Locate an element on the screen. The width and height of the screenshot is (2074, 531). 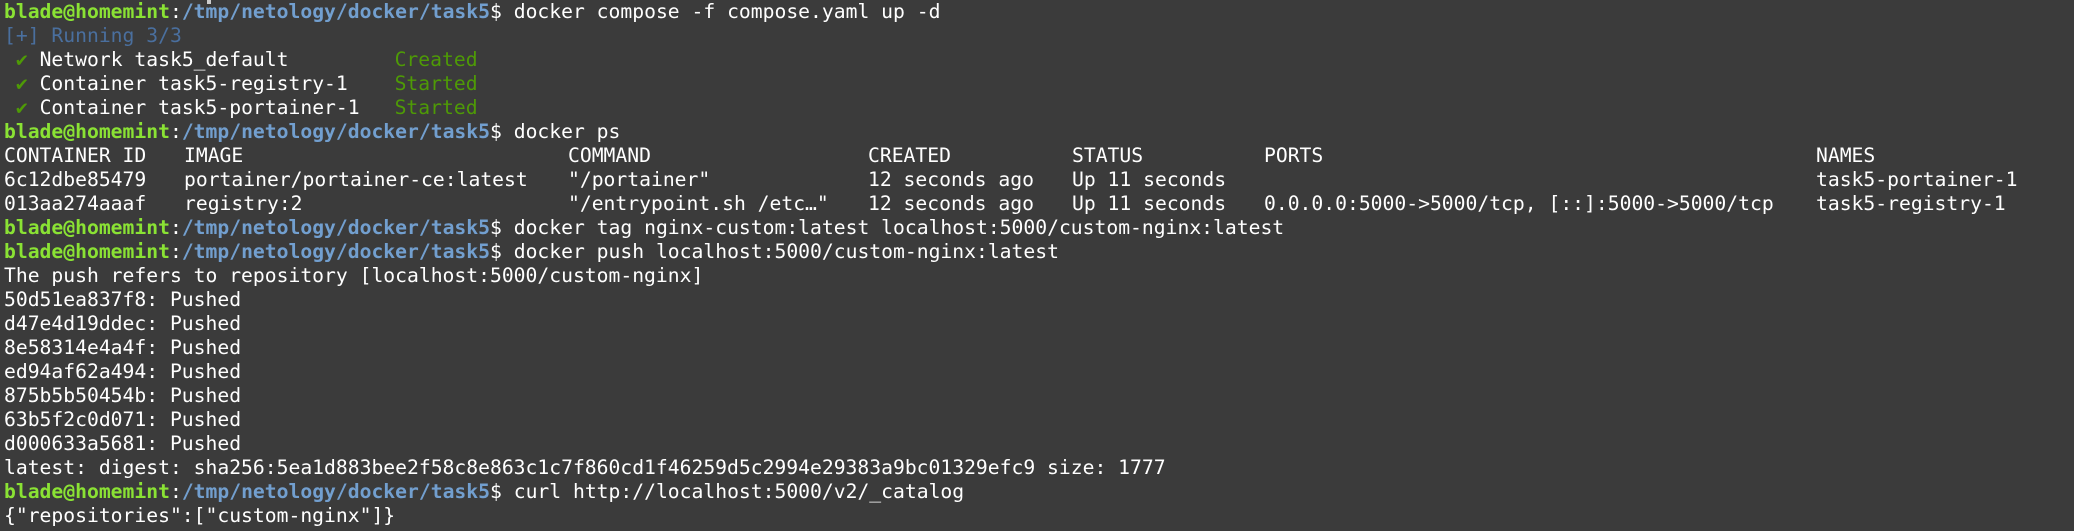
compose-item-status: Created is located at coordinates (436, 59).